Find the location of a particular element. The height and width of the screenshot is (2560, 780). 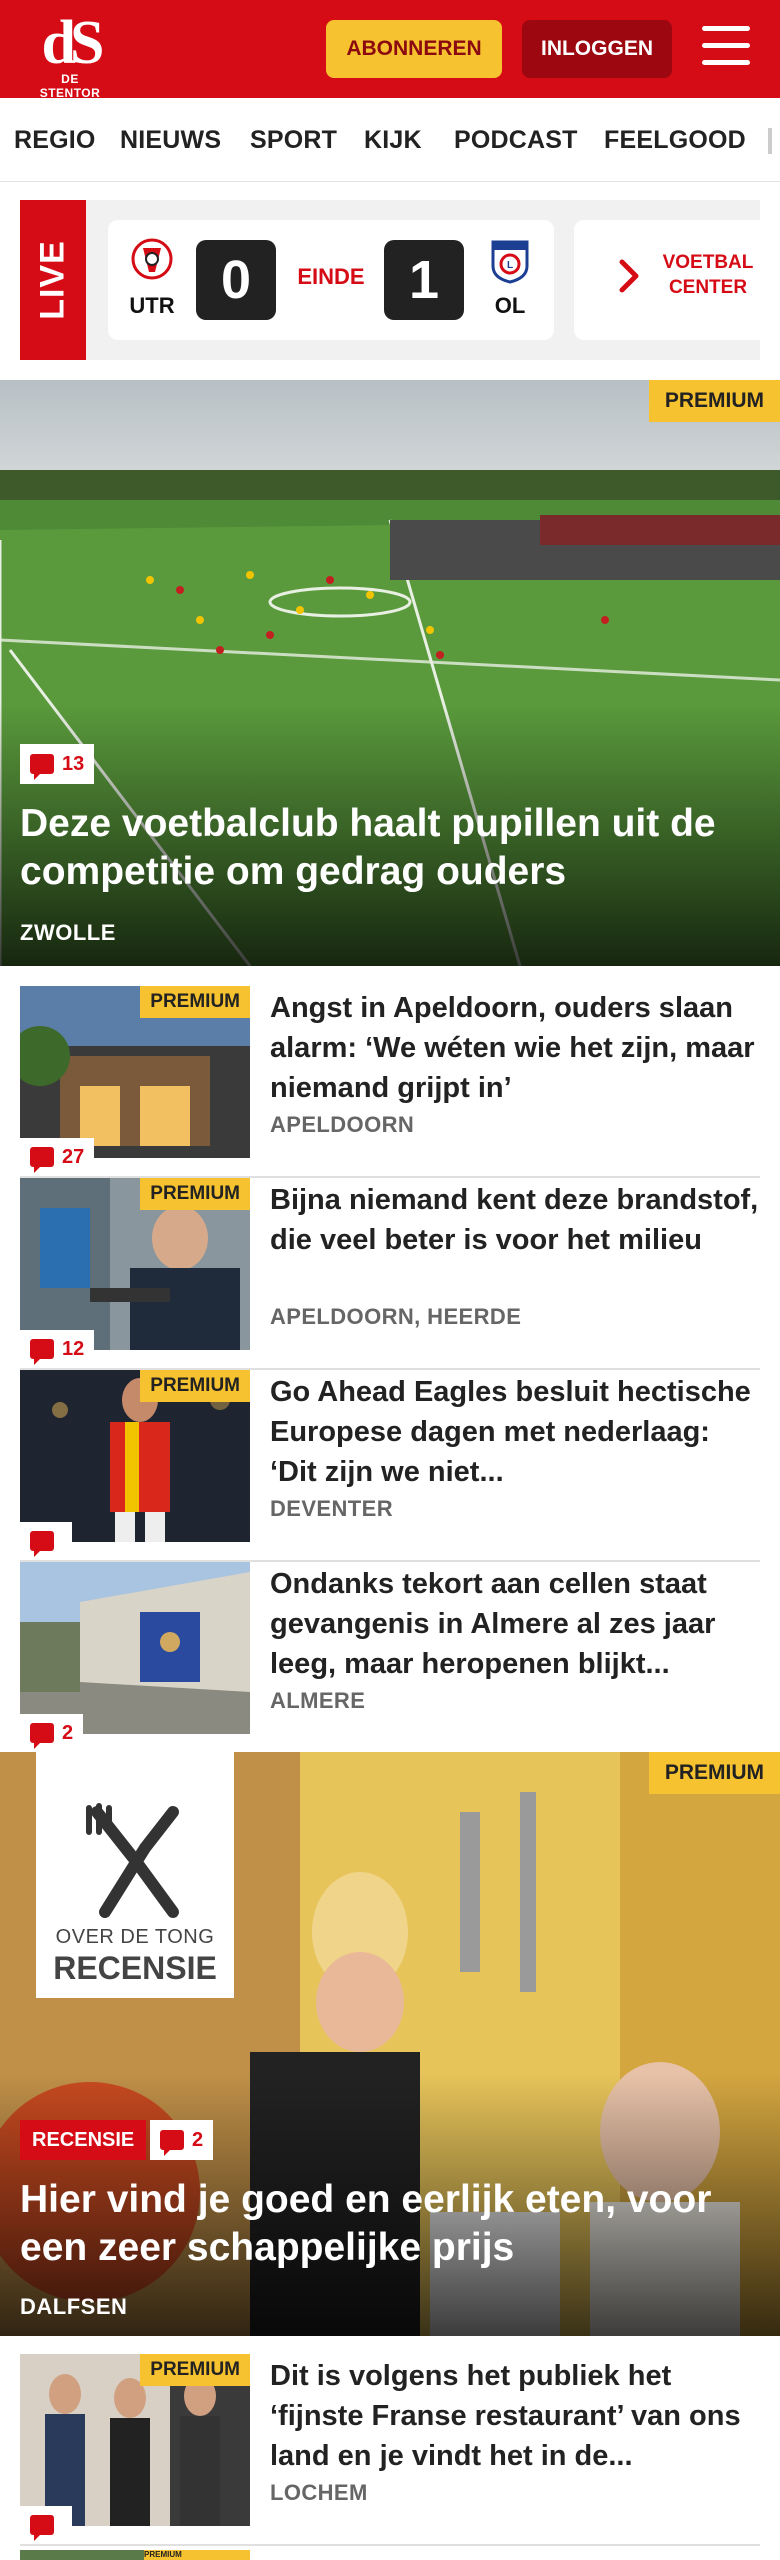

hero-location: ZWOLLE is located at coordinates (68, 932).